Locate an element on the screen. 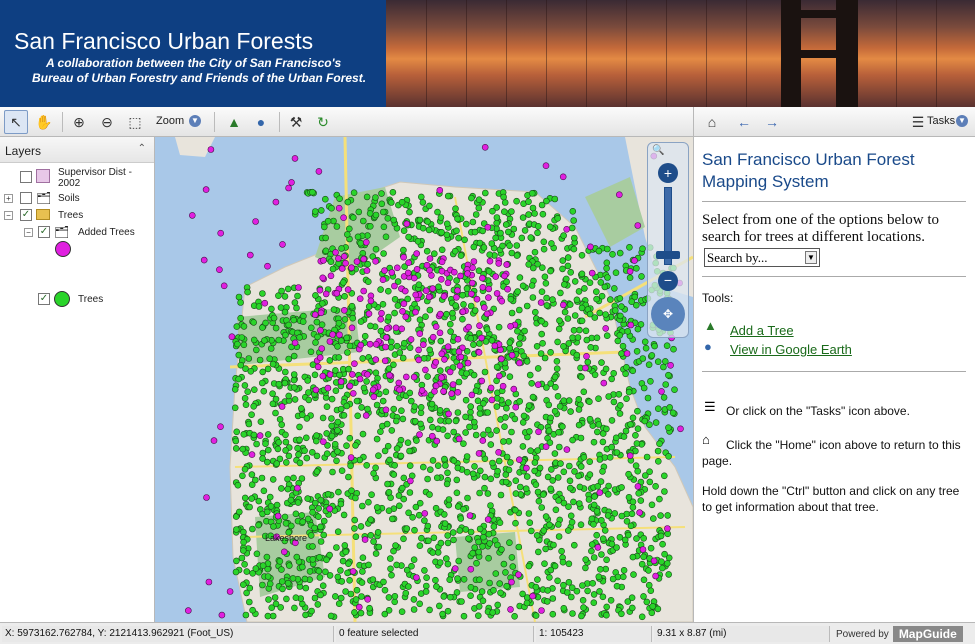  zoom-rect-icon: ⬚ is located at coordinates (135, 122).